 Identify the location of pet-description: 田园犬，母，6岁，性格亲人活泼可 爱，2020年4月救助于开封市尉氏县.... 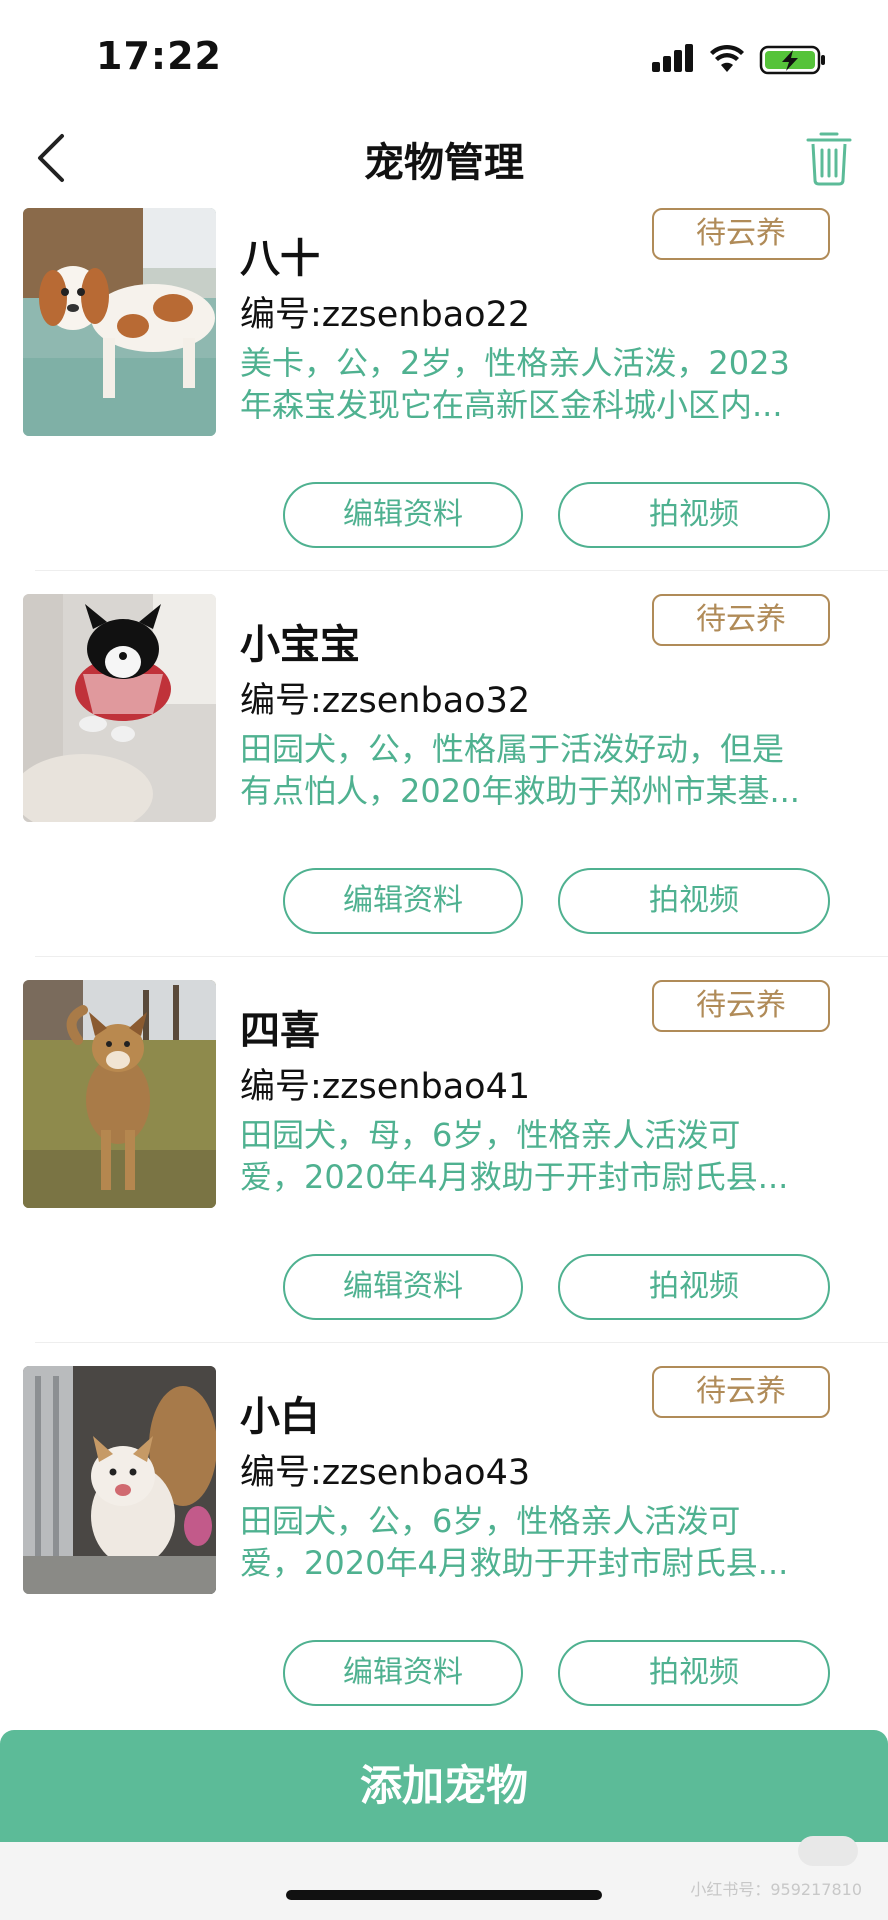
(545, 1156).